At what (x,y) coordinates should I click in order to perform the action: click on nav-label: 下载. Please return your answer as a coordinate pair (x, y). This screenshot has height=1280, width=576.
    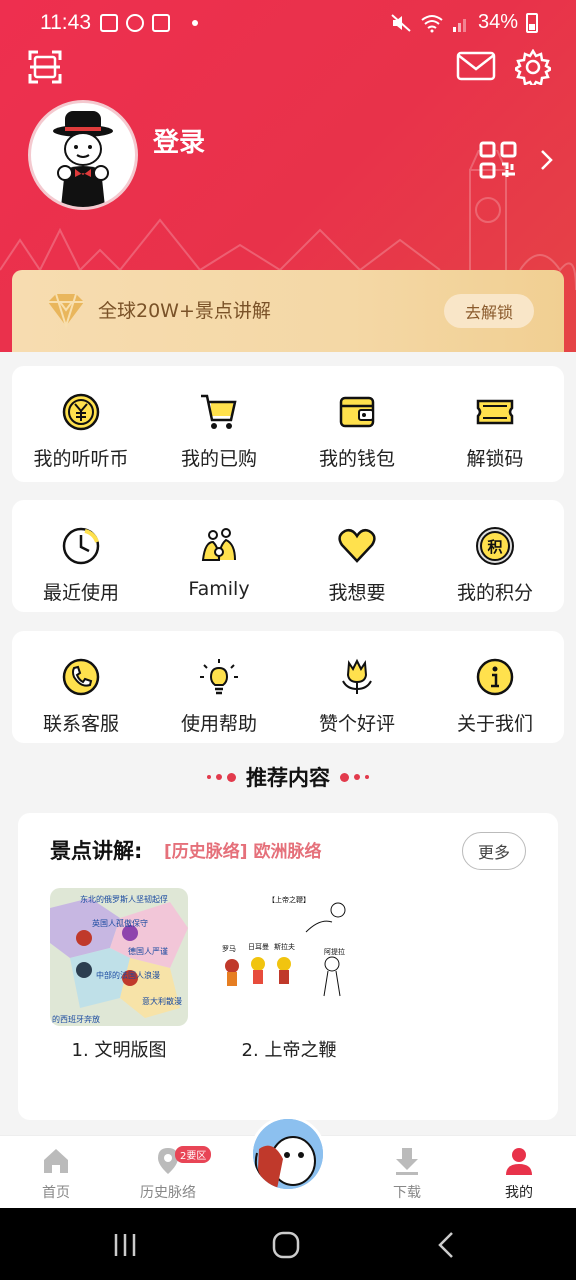
    Looking at the image, I should click on (407, 1193).